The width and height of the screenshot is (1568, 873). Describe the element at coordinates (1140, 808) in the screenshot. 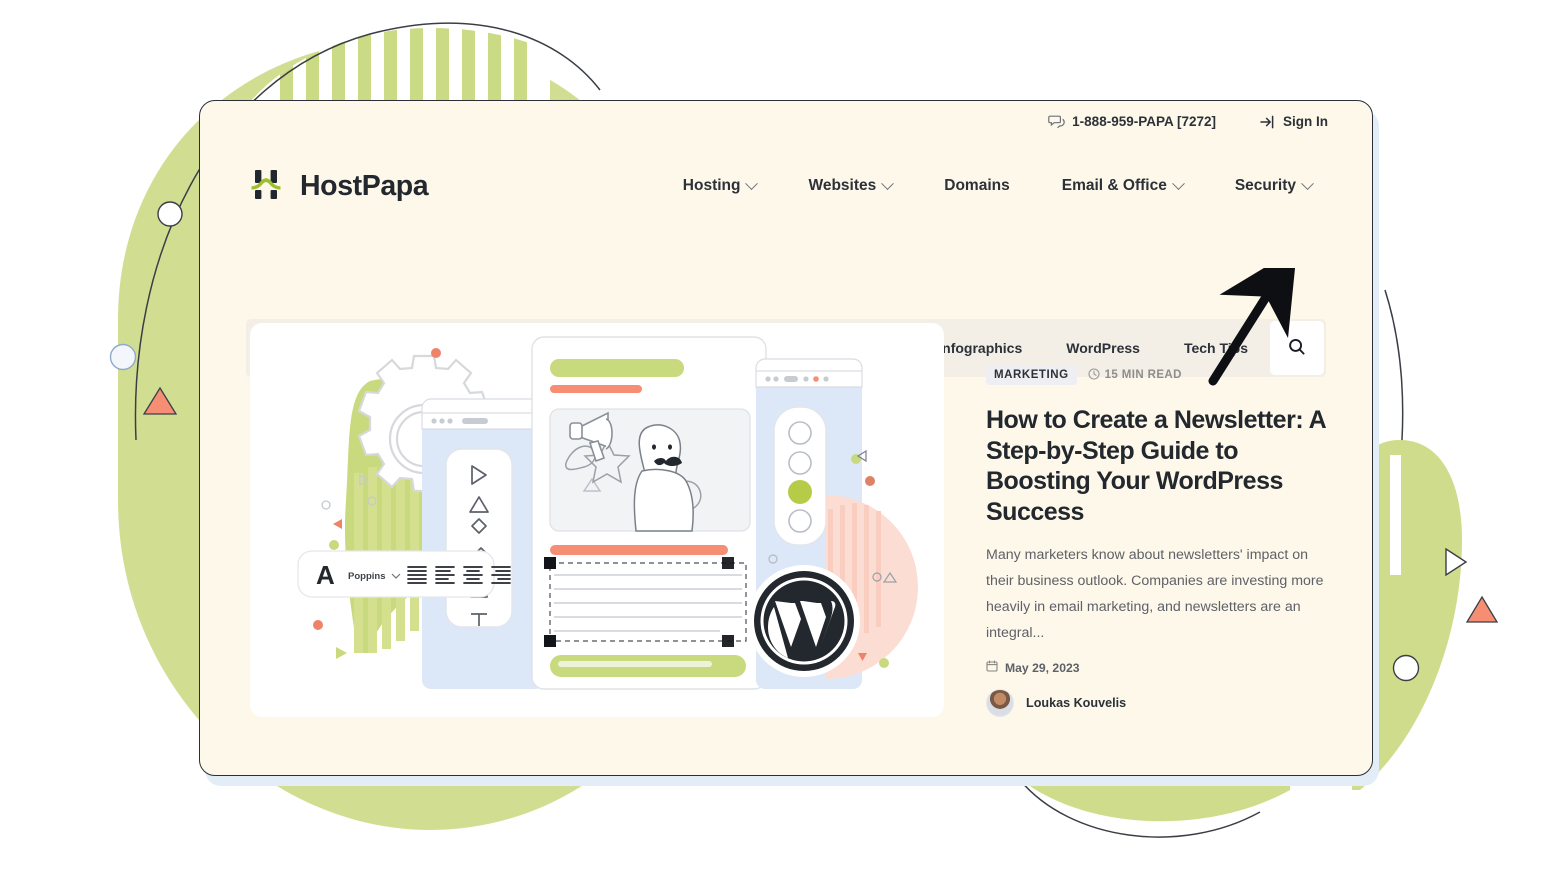

I see `outline-arc-bottom` at that location.